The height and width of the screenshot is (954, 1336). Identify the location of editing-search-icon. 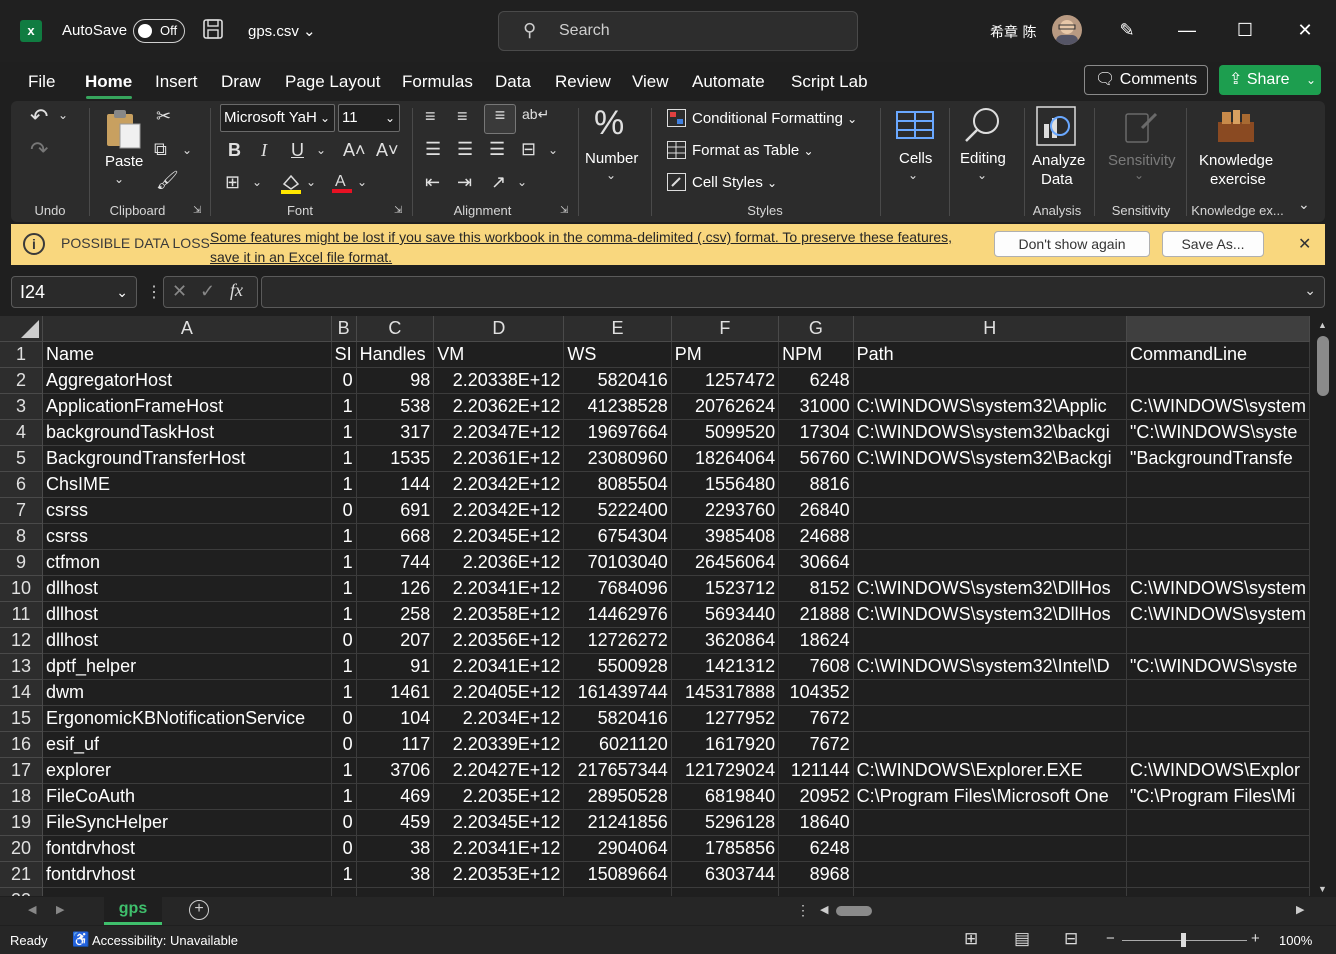
(983, 126).